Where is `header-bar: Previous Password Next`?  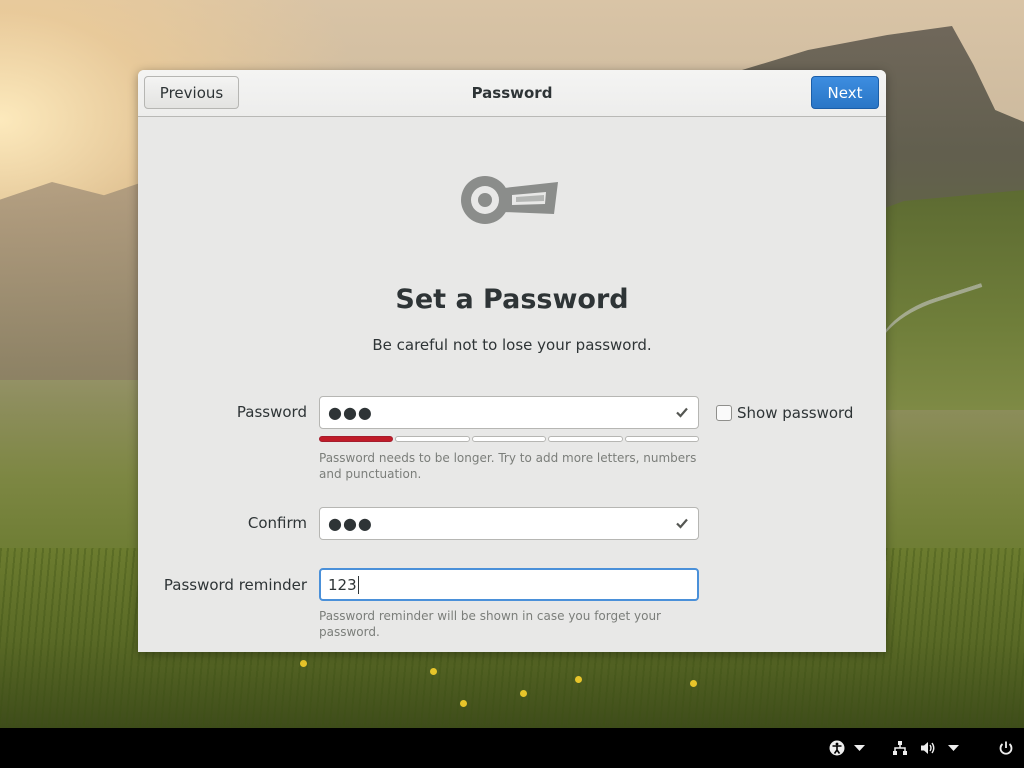
header-bar: Previous Password Next is located at coordinates (512, 93).